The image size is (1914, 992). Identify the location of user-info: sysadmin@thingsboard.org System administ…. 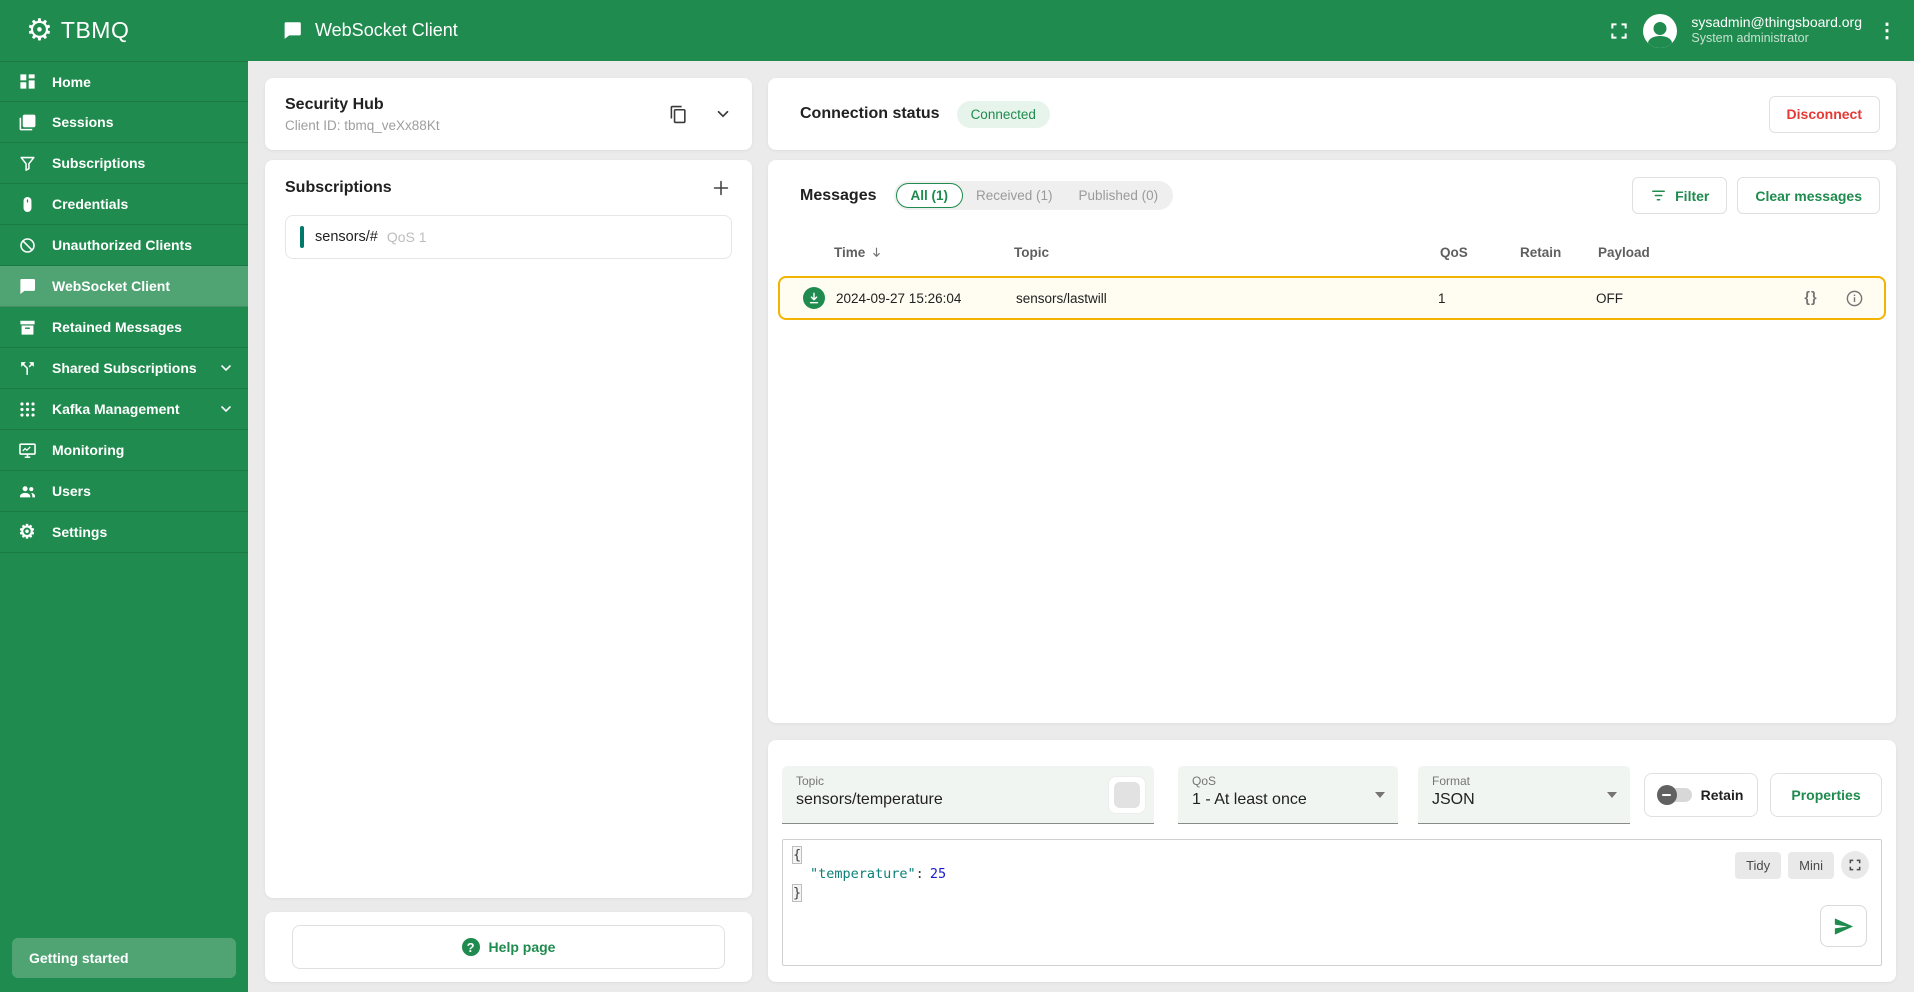
(1776, 30).